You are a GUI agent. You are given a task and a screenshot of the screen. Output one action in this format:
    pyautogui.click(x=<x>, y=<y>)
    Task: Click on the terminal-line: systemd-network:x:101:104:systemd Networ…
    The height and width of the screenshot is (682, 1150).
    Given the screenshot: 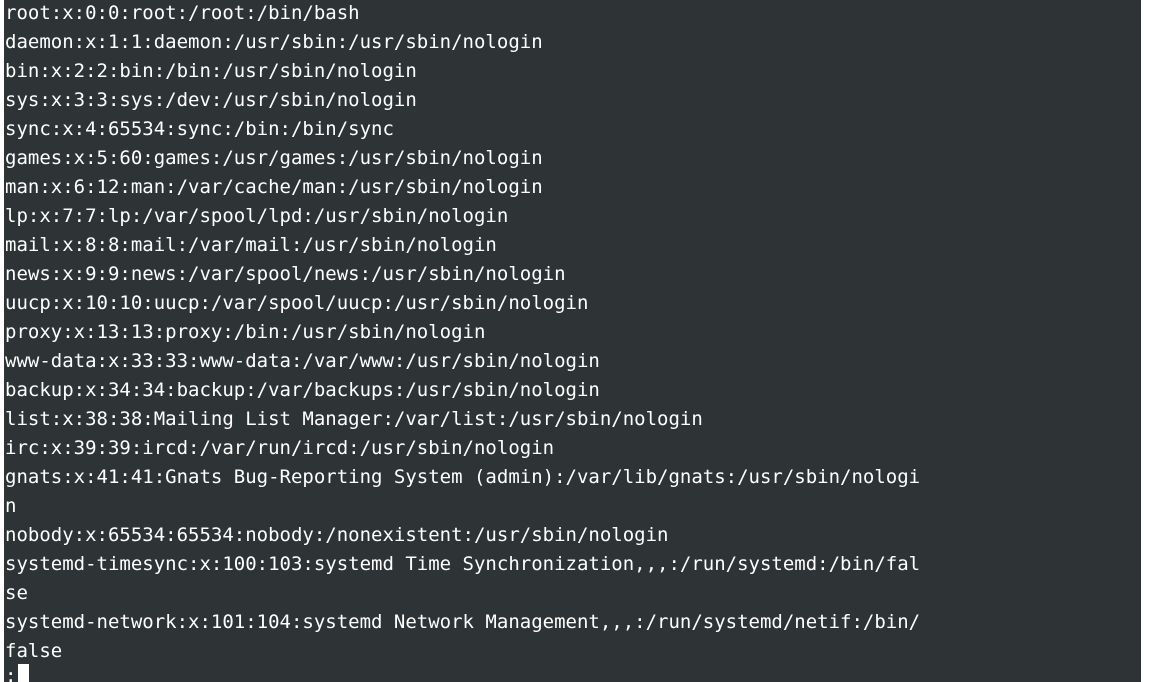 What is the action you would take?
    pyautogui.click(x=463, y=622)
    